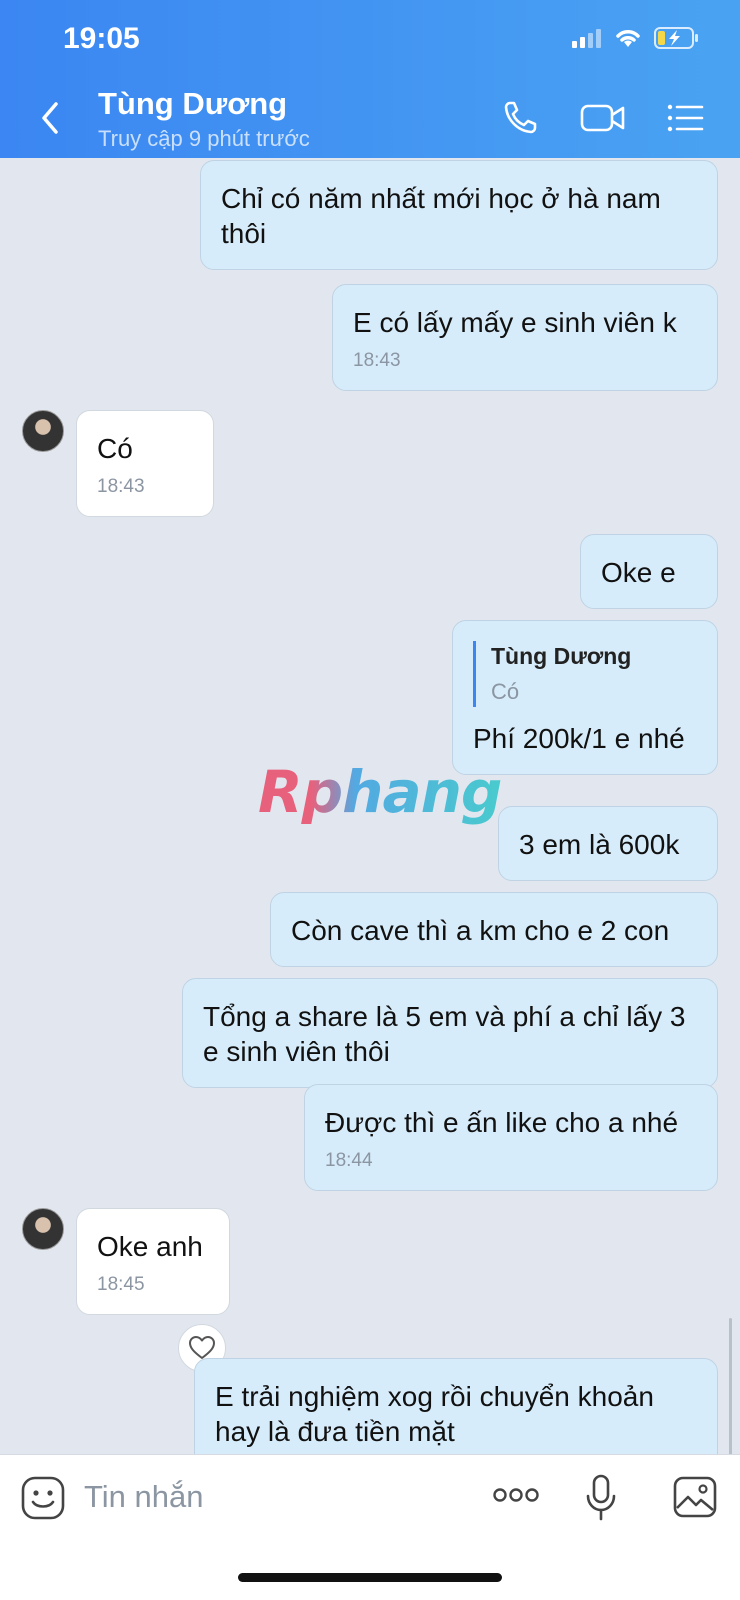 The image size is (740, 1600). Describe the element at coordinates (586, 38) in the screenshot. I see `cellular-signal-icon` at that location.